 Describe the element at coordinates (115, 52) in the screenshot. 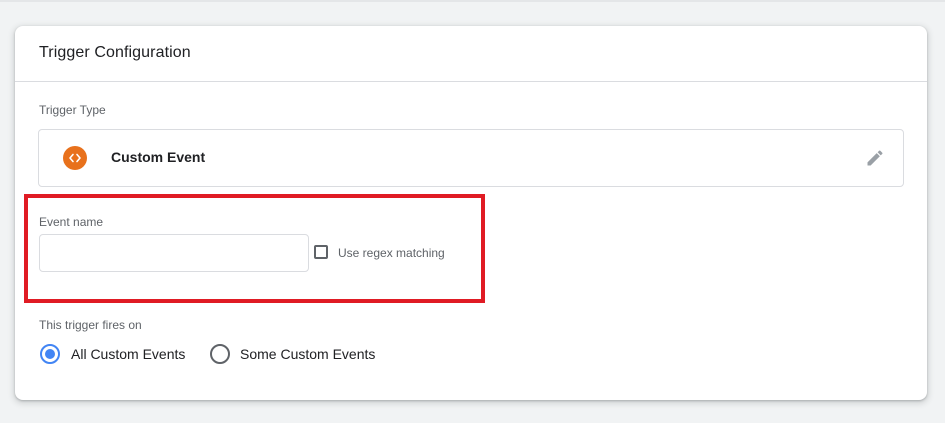

I see `card-title: Trigger Configuration` at that location.